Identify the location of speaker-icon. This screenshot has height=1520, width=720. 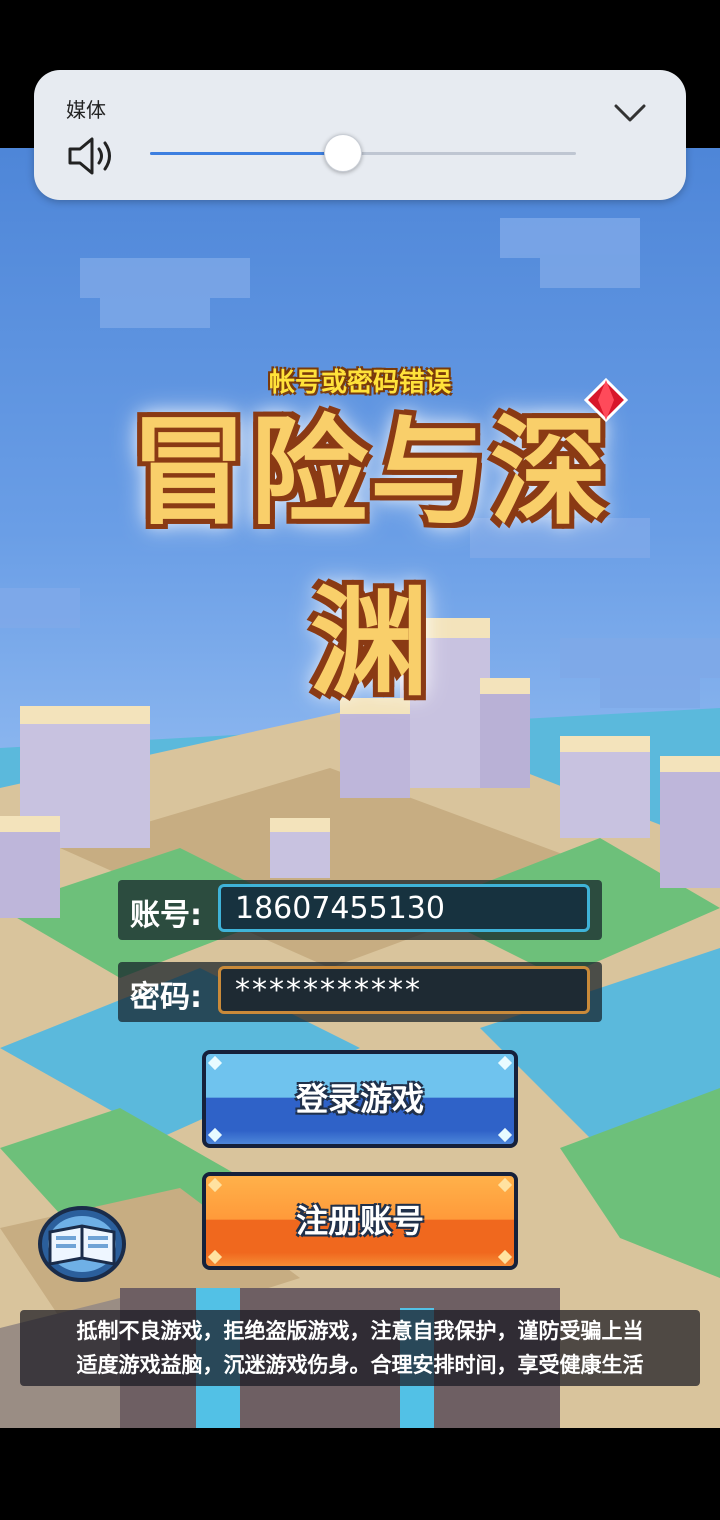
(92, 156).